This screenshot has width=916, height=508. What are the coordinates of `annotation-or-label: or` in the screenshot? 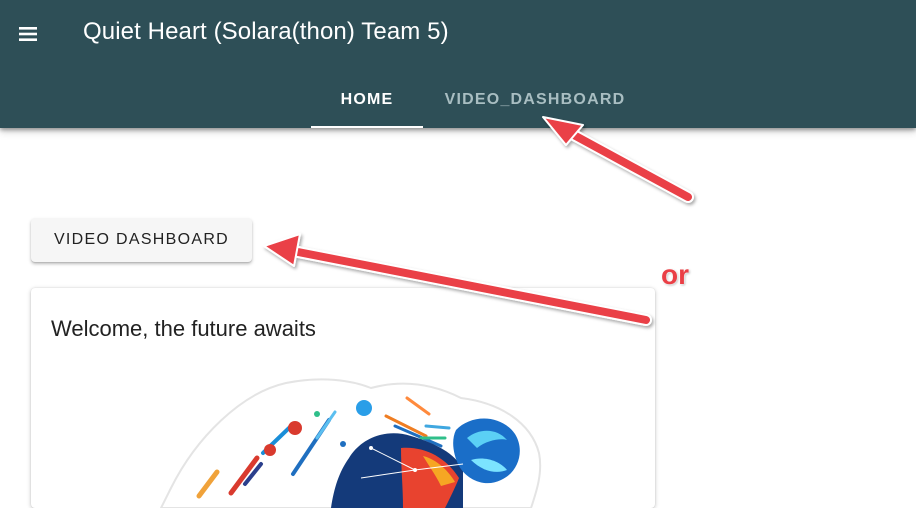 It's located at (675, 274).